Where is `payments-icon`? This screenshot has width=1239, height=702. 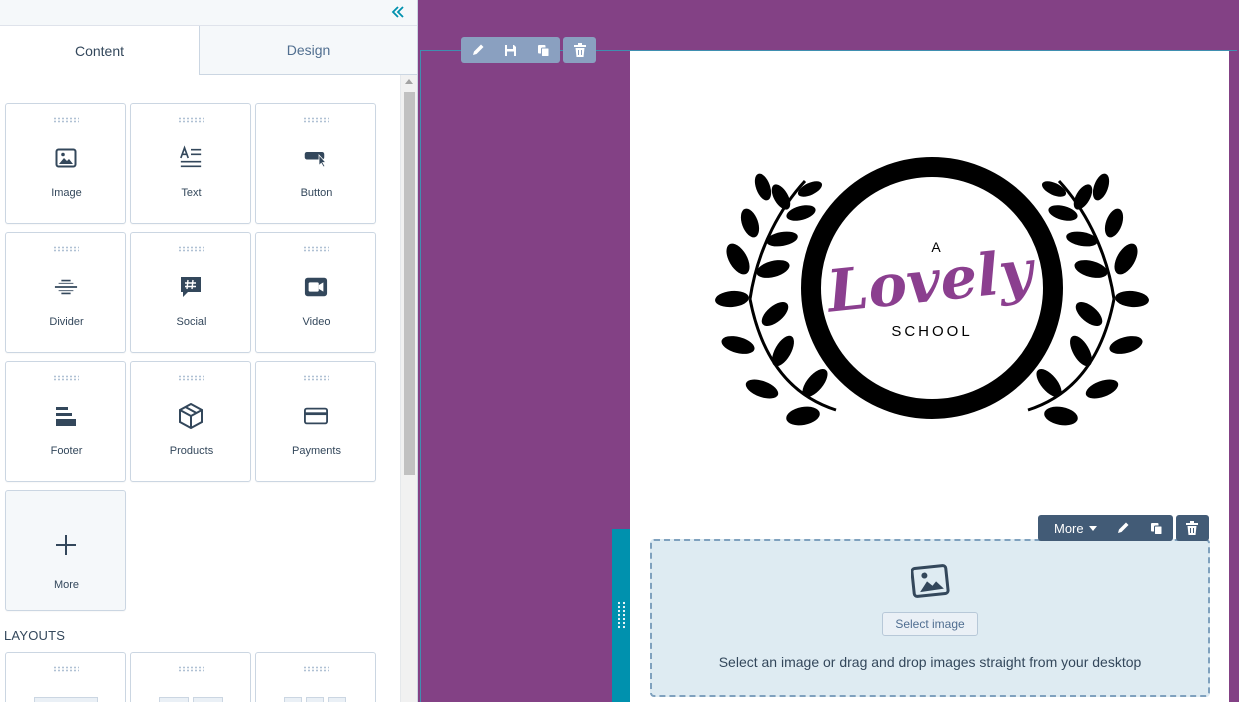
payments-icon is located at coordinates (316, 416).